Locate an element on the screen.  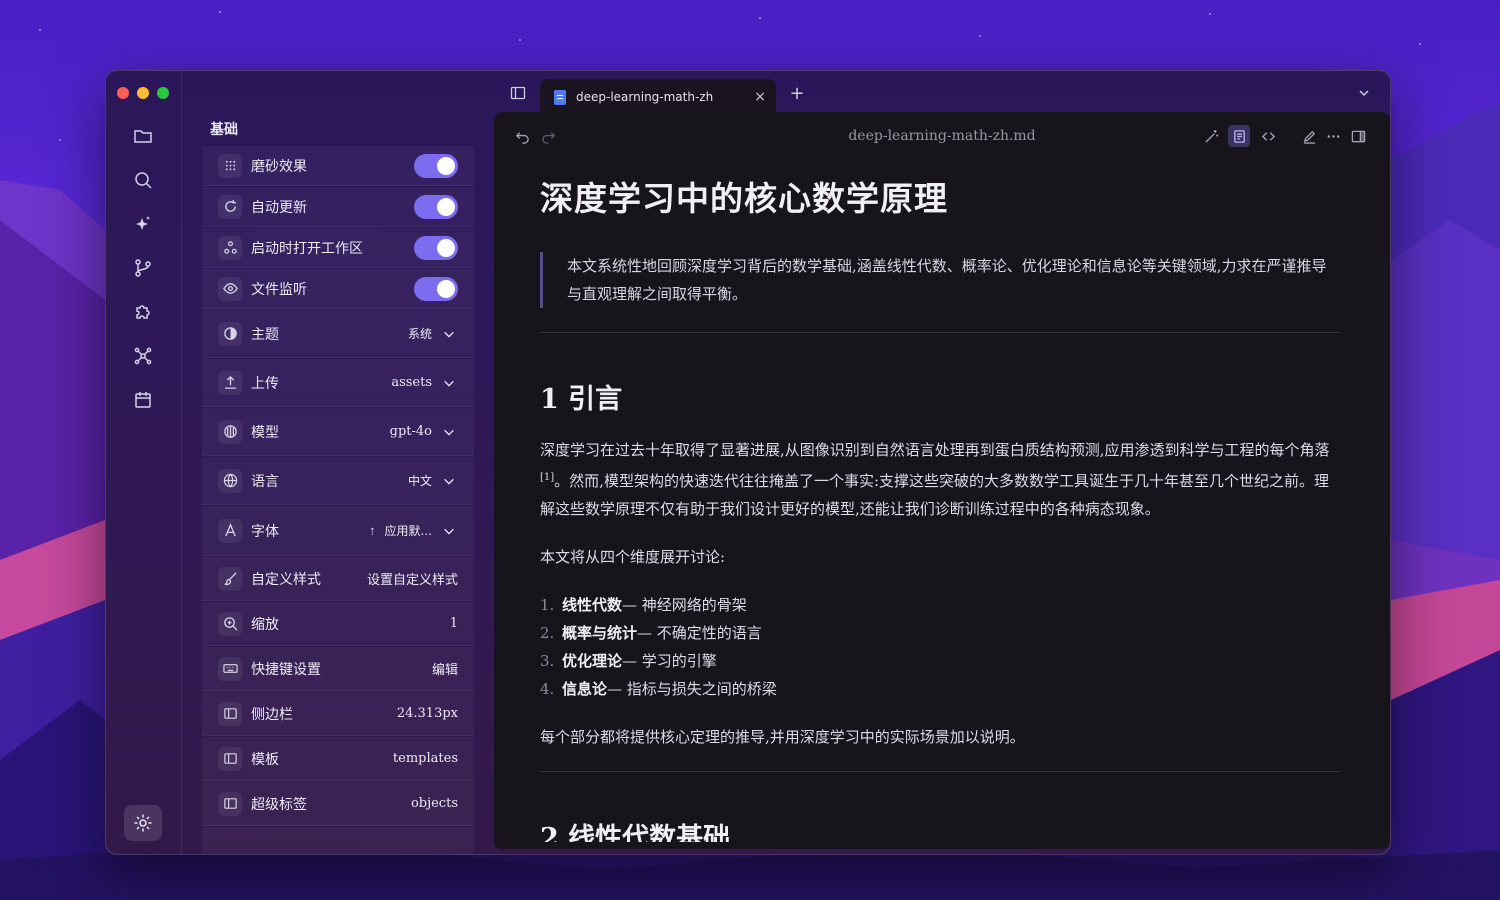
upload-icon: ⇡ is located at coordinates (372, 532).